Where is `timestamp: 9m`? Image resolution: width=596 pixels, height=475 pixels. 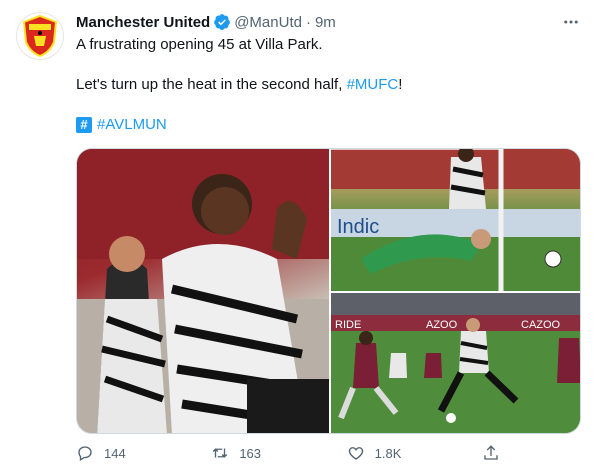
timestamp: 9m is located at coordinates (325, 22).